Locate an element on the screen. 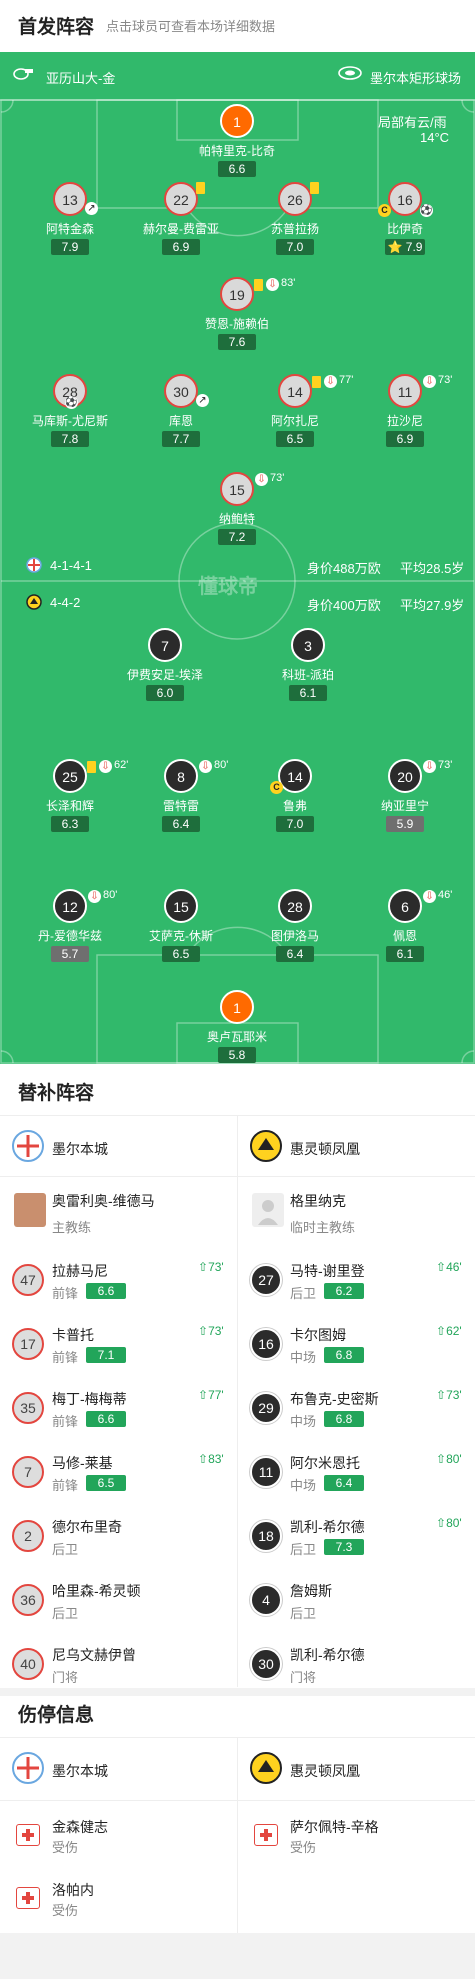  player-away-3: 3 科班-派珀 6.1 is located at coordinates (308, 665).